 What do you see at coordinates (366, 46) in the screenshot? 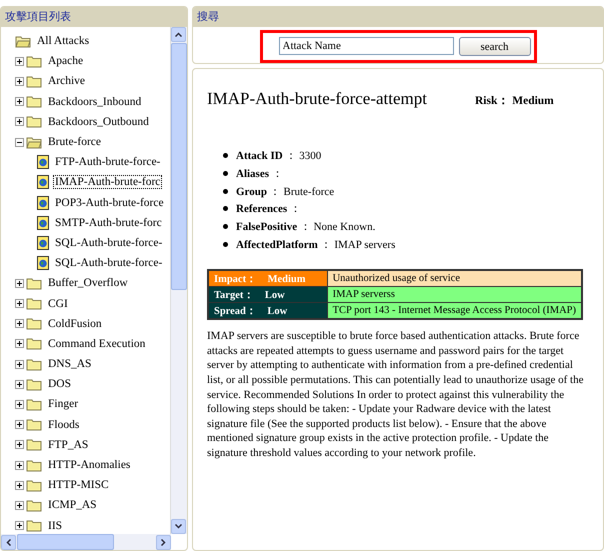
I see `search-field: Attack Name` at bounding box center [366, 46].